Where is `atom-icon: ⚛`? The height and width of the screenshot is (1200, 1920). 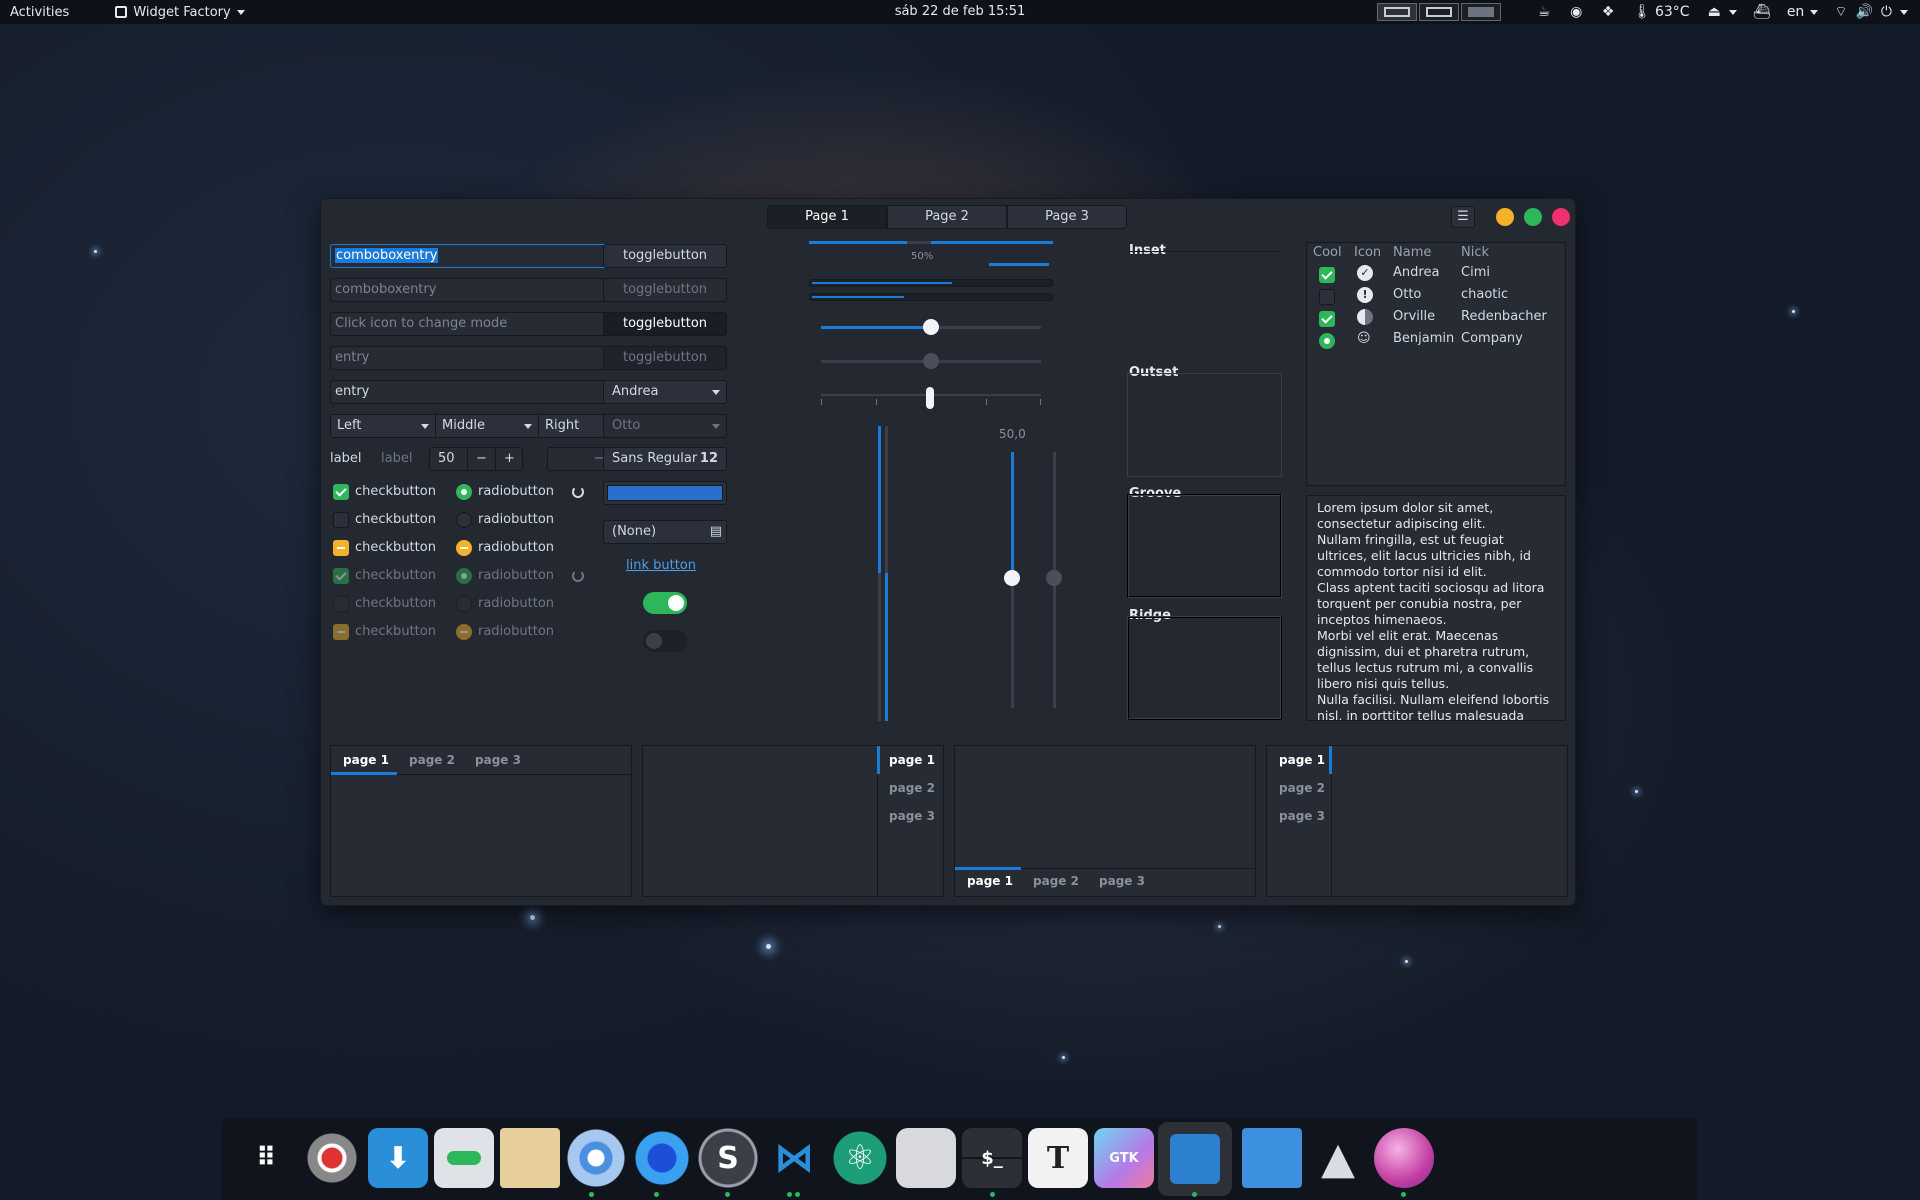 atom-icon: ⚛ is located at coordinates (860, 1158).